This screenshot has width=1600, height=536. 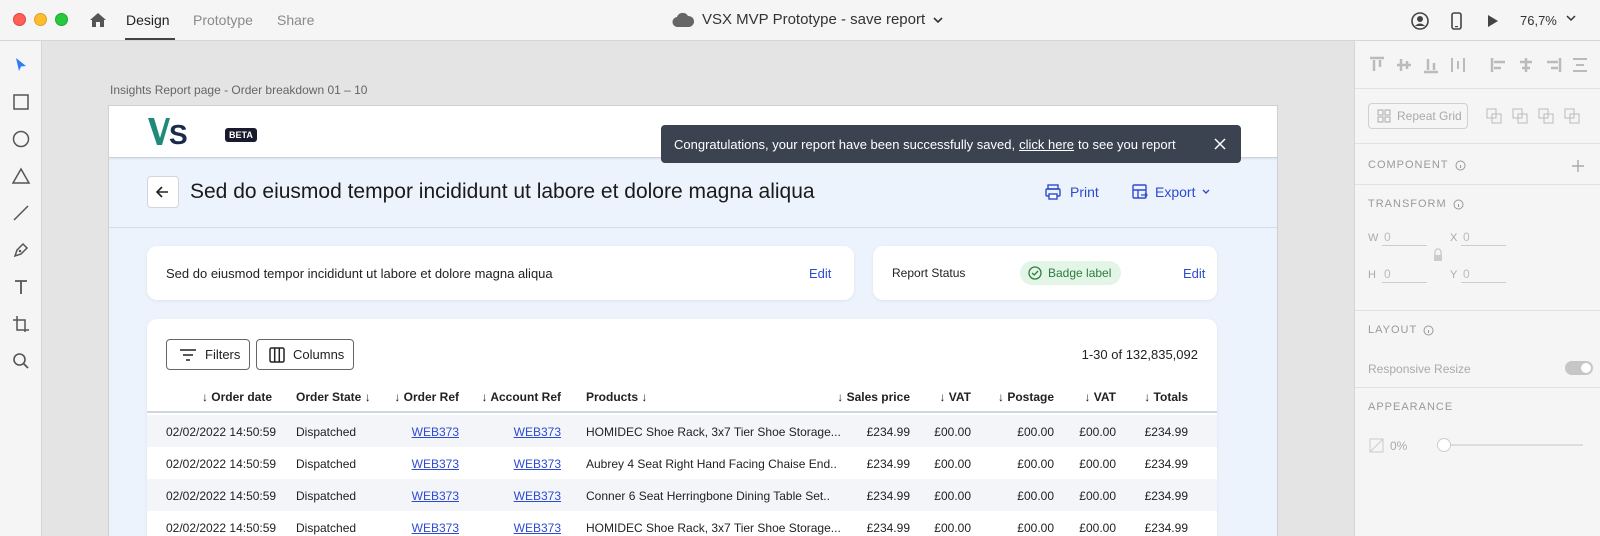 I want to click on height-input: 0, so click(x=1404, y=275).